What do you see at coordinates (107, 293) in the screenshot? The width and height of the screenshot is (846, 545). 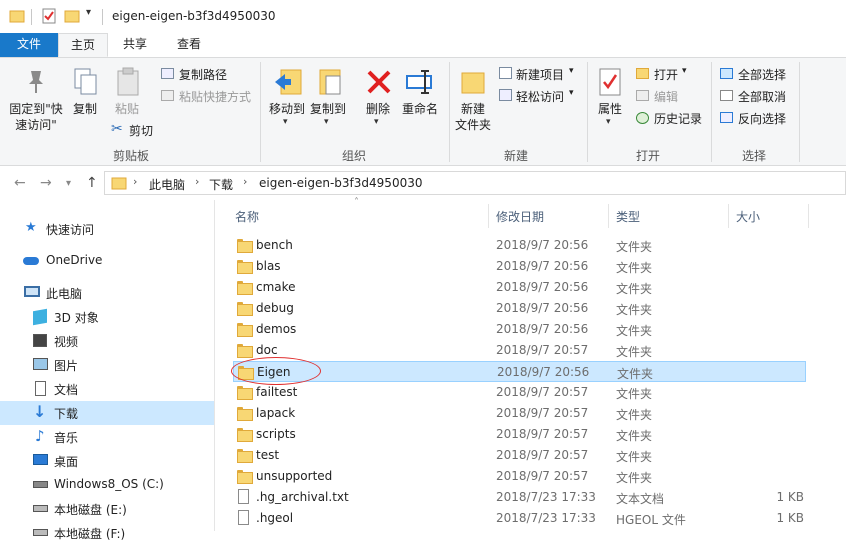 I see `nav-item-this-pc: 此电脑` at bounding box center [107, 293].